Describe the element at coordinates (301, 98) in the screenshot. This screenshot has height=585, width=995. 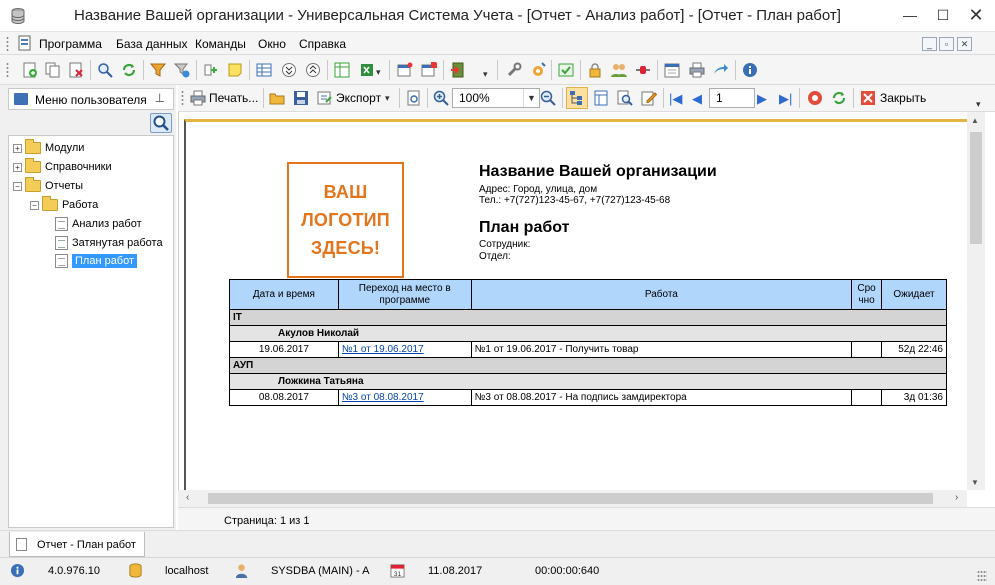
I see `save-icon` at that location.